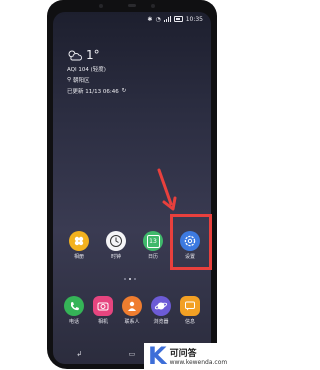 The height and width of the screenshot is (370, 320). I want to click on location-text: 朝阳区, so click(81, 81).